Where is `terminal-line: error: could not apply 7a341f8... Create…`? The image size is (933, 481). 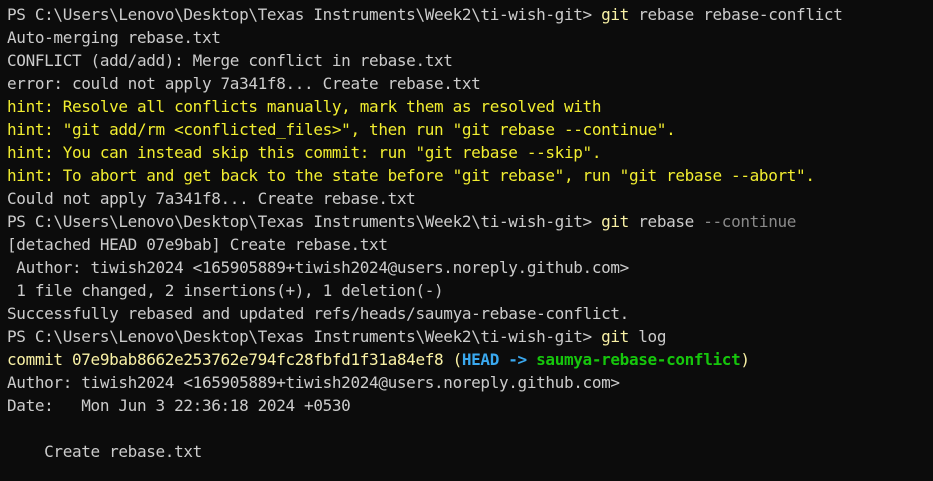
terminal-line: error: could not apply 7a341f8... Create… is located at coordinates (470, 83).